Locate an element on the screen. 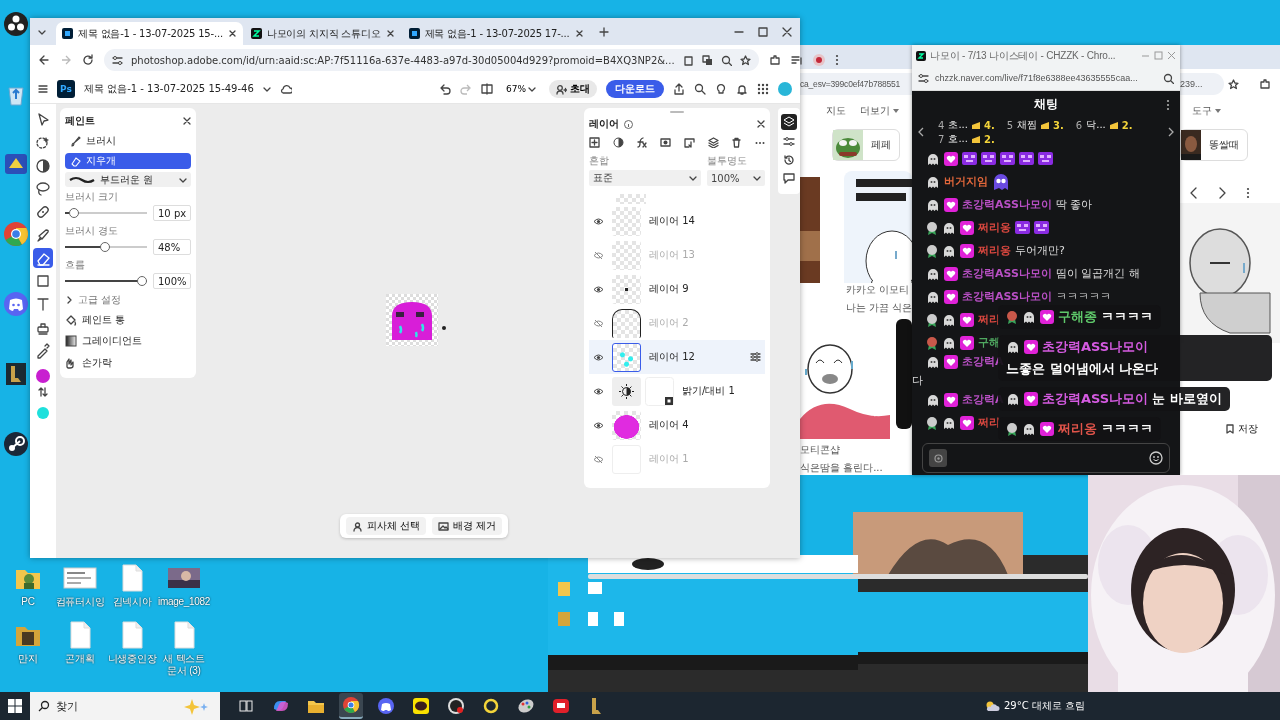 This screenshot has width=1280, height=720. translate-icon is located at coordinates (707, 60).